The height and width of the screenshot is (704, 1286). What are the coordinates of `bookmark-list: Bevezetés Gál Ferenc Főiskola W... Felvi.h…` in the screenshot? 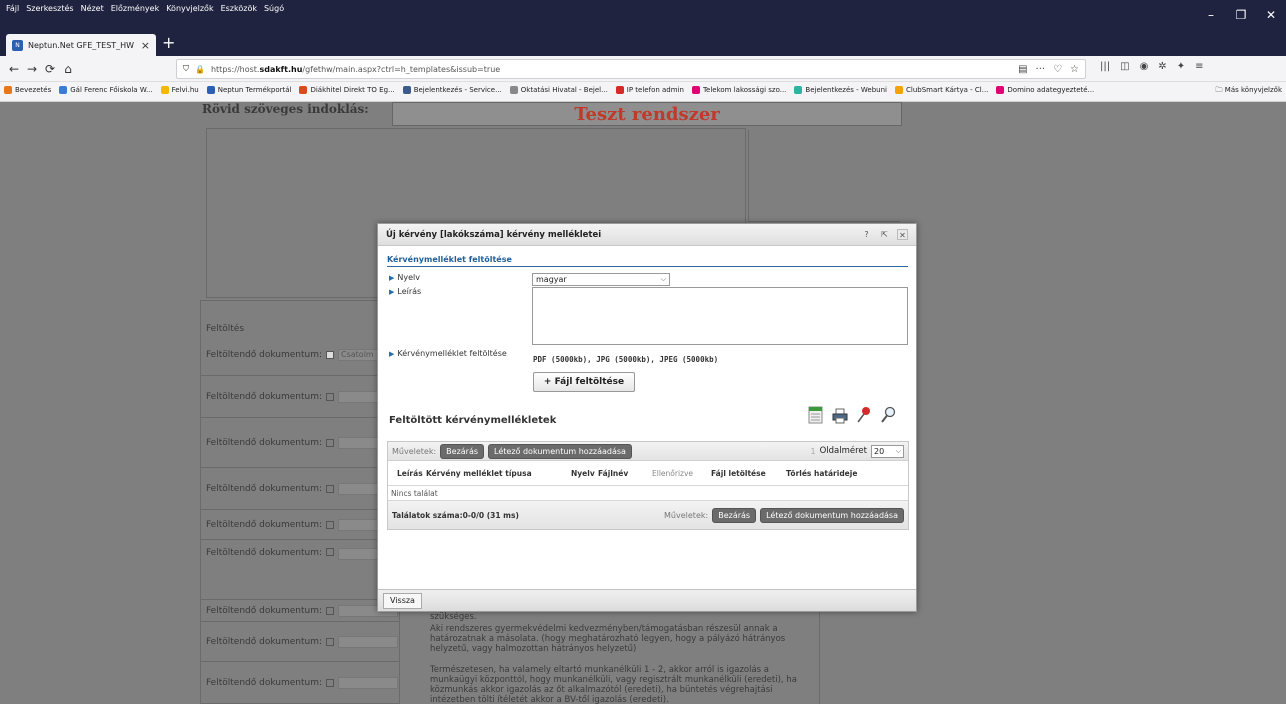 It's located at (549, 90).